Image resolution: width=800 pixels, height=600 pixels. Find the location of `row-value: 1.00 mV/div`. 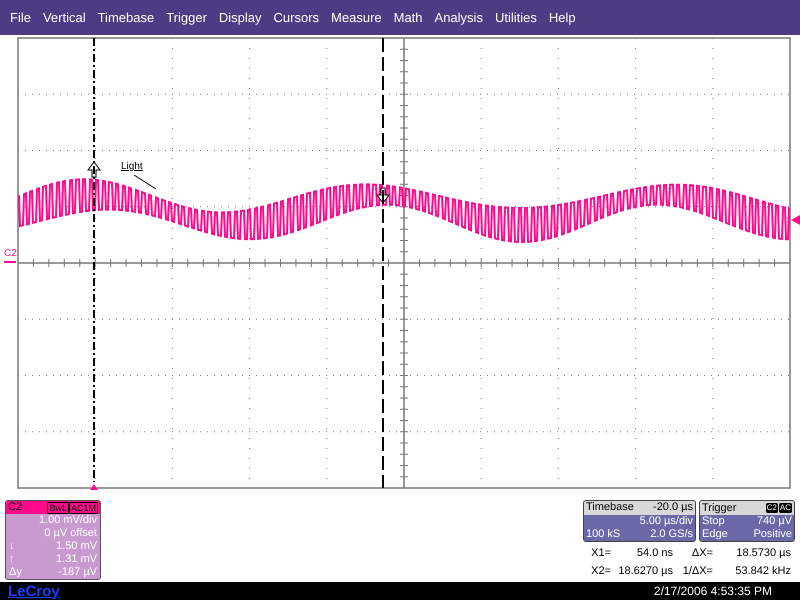

row-value: 1.00 mV/div is located at coordinates (67, 520).